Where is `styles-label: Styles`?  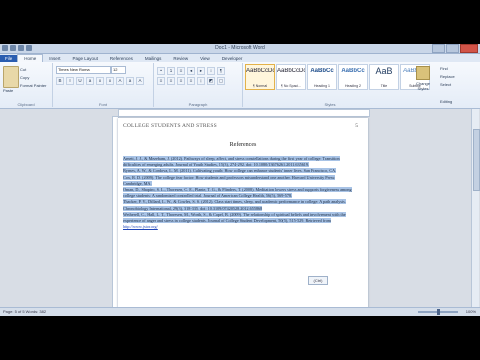
styles-label: Styles is located at coordinates (330, 104).